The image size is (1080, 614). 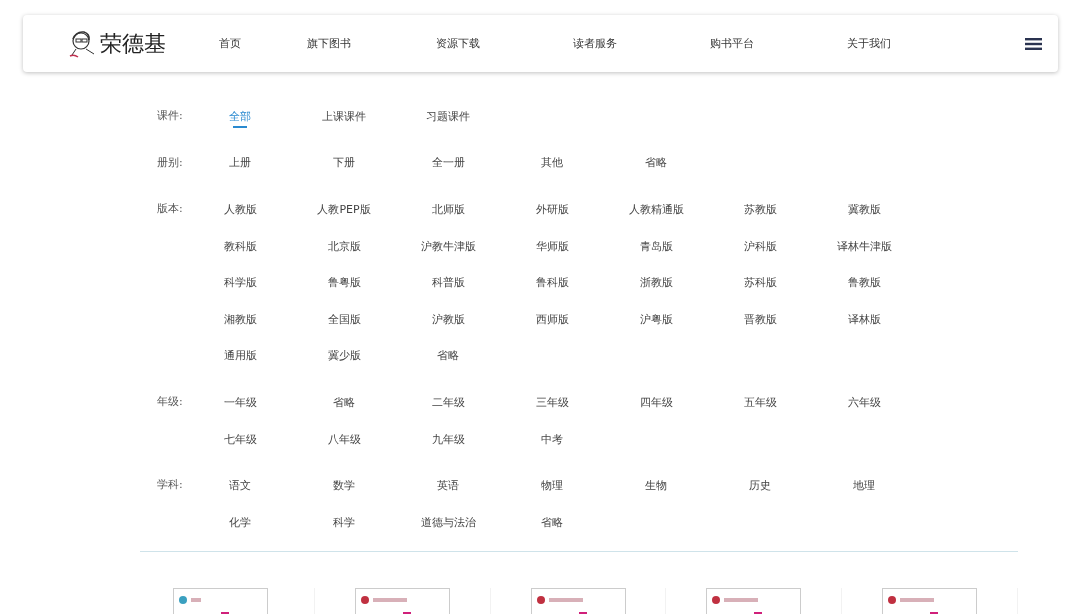 What do you see at coordinates (864, 486) in the screenshot?
I see `filter-option: 地理` at bounding box center [864, 486].